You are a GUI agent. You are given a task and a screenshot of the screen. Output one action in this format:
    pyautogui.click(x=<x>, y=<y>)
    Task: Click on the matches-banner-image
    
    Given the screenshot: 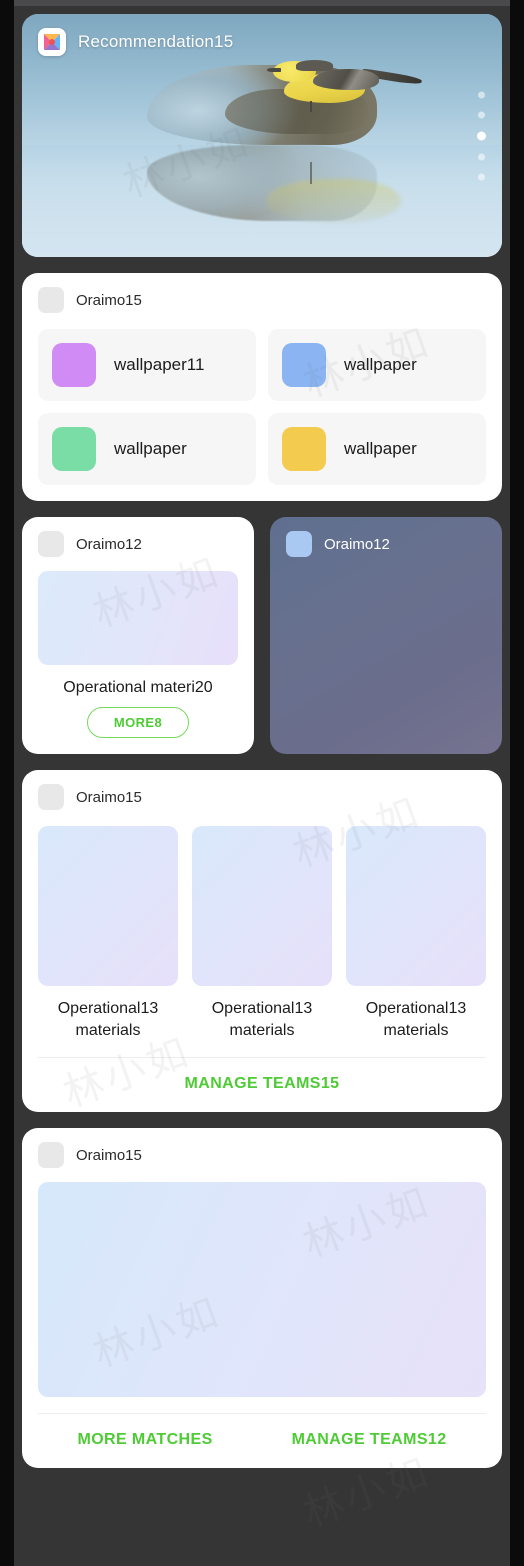 What is the action you would take?
    pyautogui.click(x=262, y=1290)
    